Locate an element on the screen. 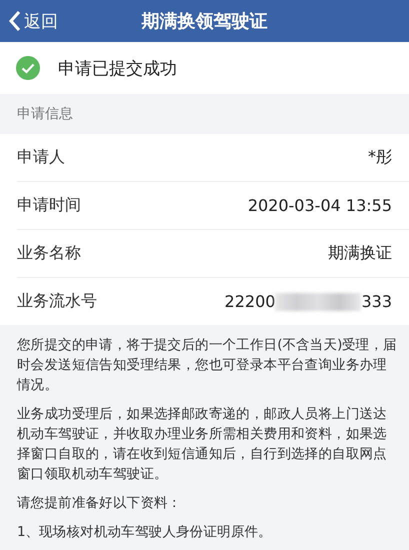 The height and width of the screenshot is (550, 409). field-label: 申请人 is located at coordinates (41, 157).